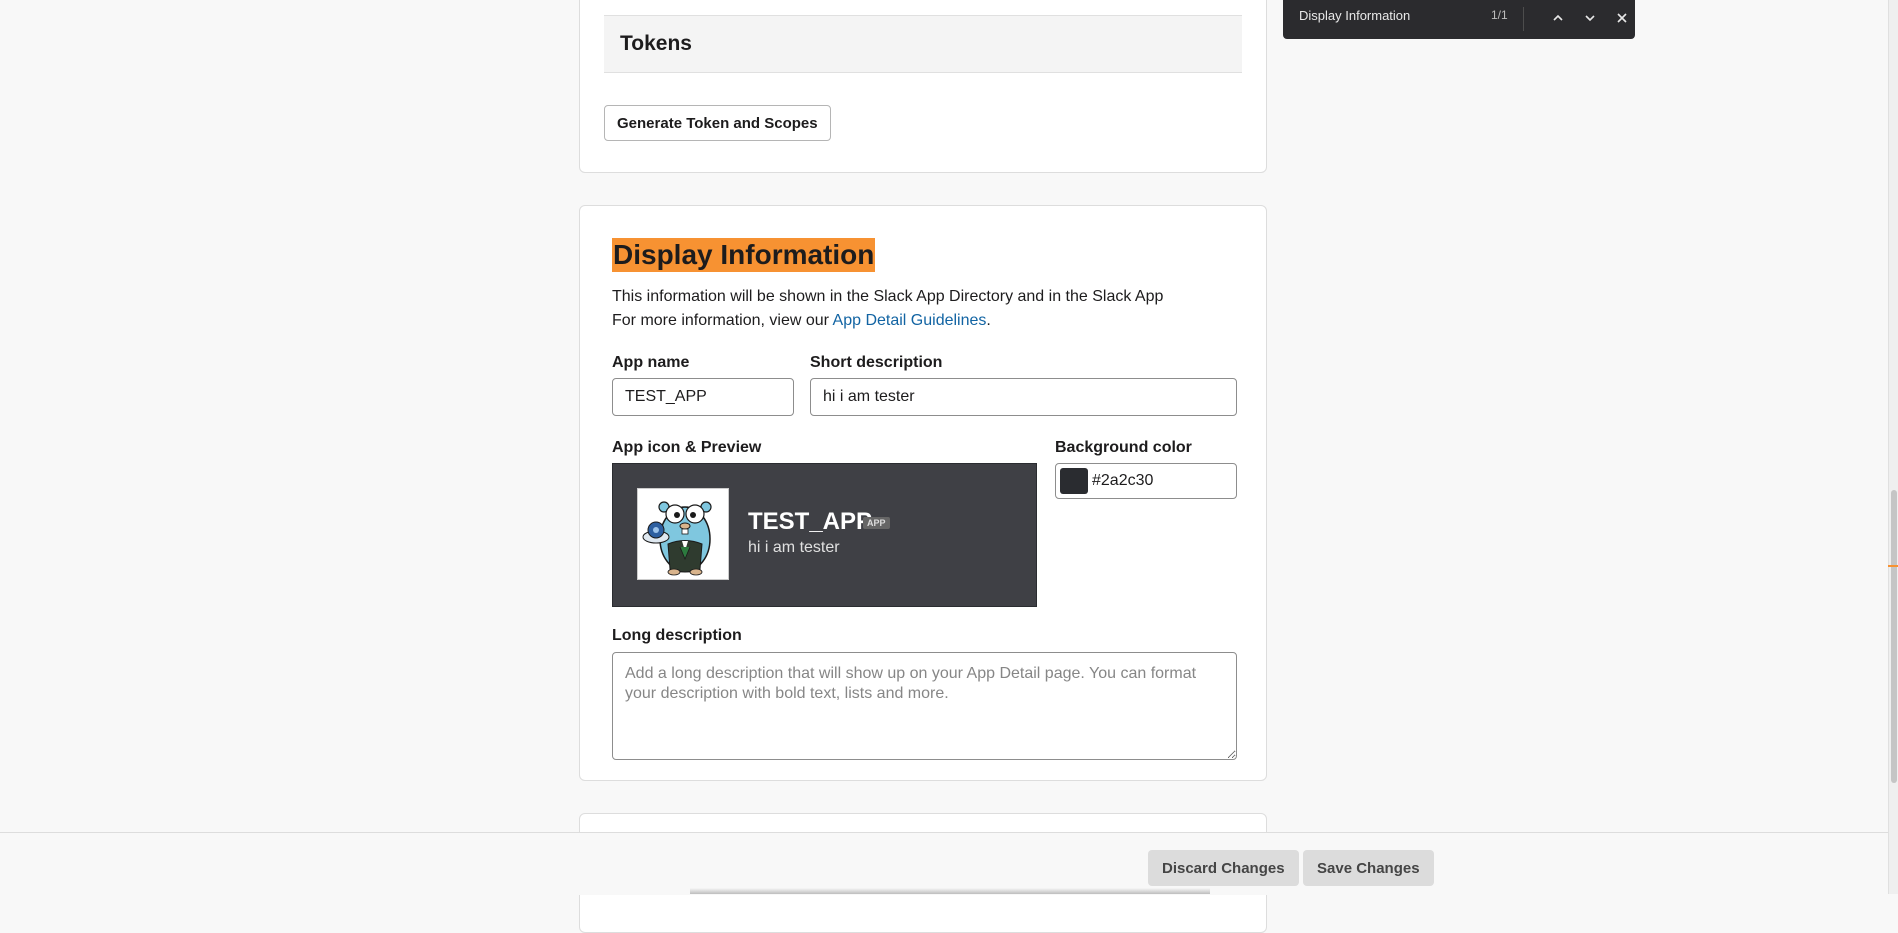  What do you see at coordinates (656, 43) in the screenshot?
I see `tokens-title: Tokens` at bounding box center [656, 43].